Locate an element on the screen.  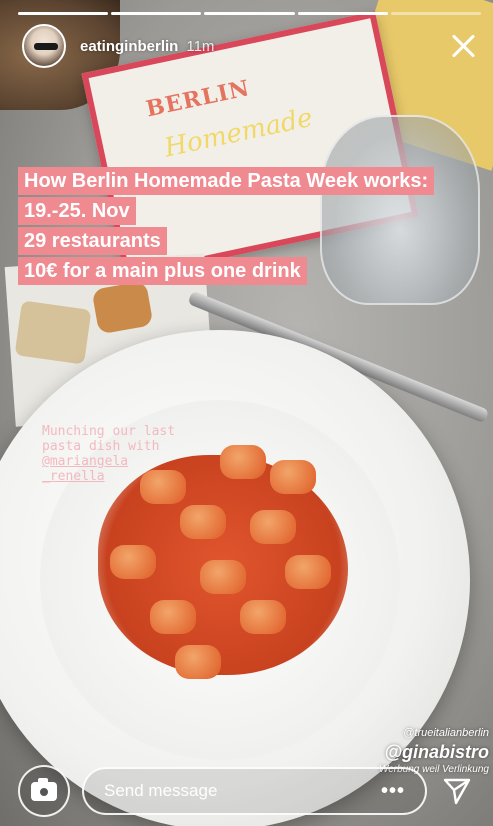
avatar is located at coordinates (44, 46).